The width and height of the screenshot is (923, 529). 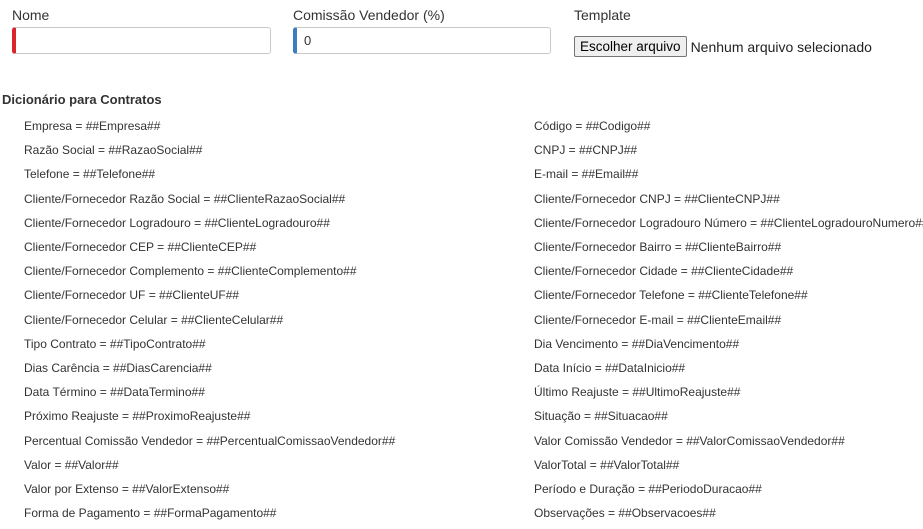 I want to click on dictionary-item-right: Dia Vencimento = ##DiaVencimento##, so click(x=637, y=344).